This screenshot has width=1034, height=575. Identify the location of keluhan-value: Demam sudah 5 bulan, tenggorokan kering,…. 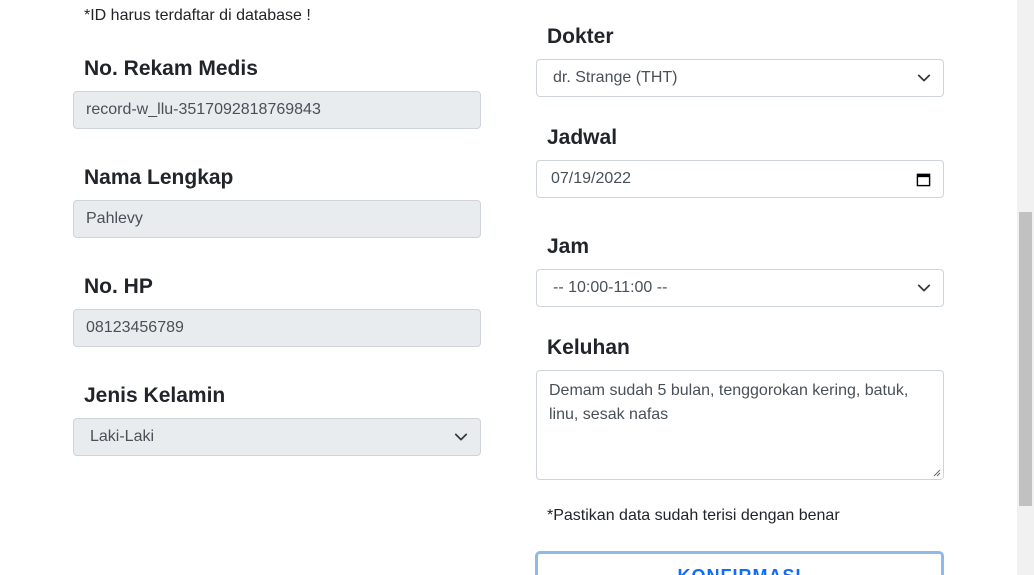
(729, 402).